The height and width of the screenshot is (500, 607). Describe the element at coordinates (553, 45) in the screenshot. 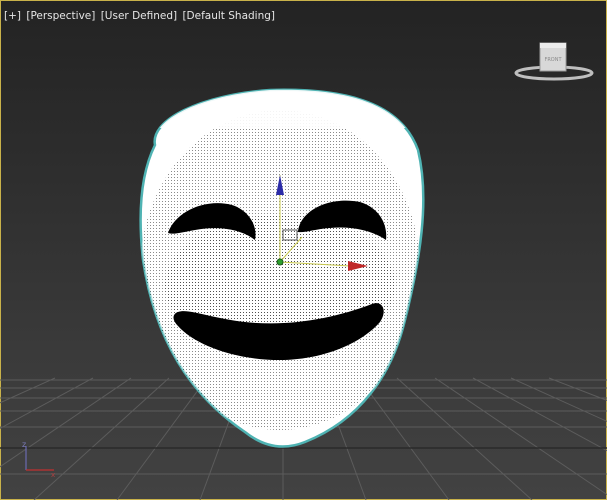

I see `viewcube-top-edge` at that location.